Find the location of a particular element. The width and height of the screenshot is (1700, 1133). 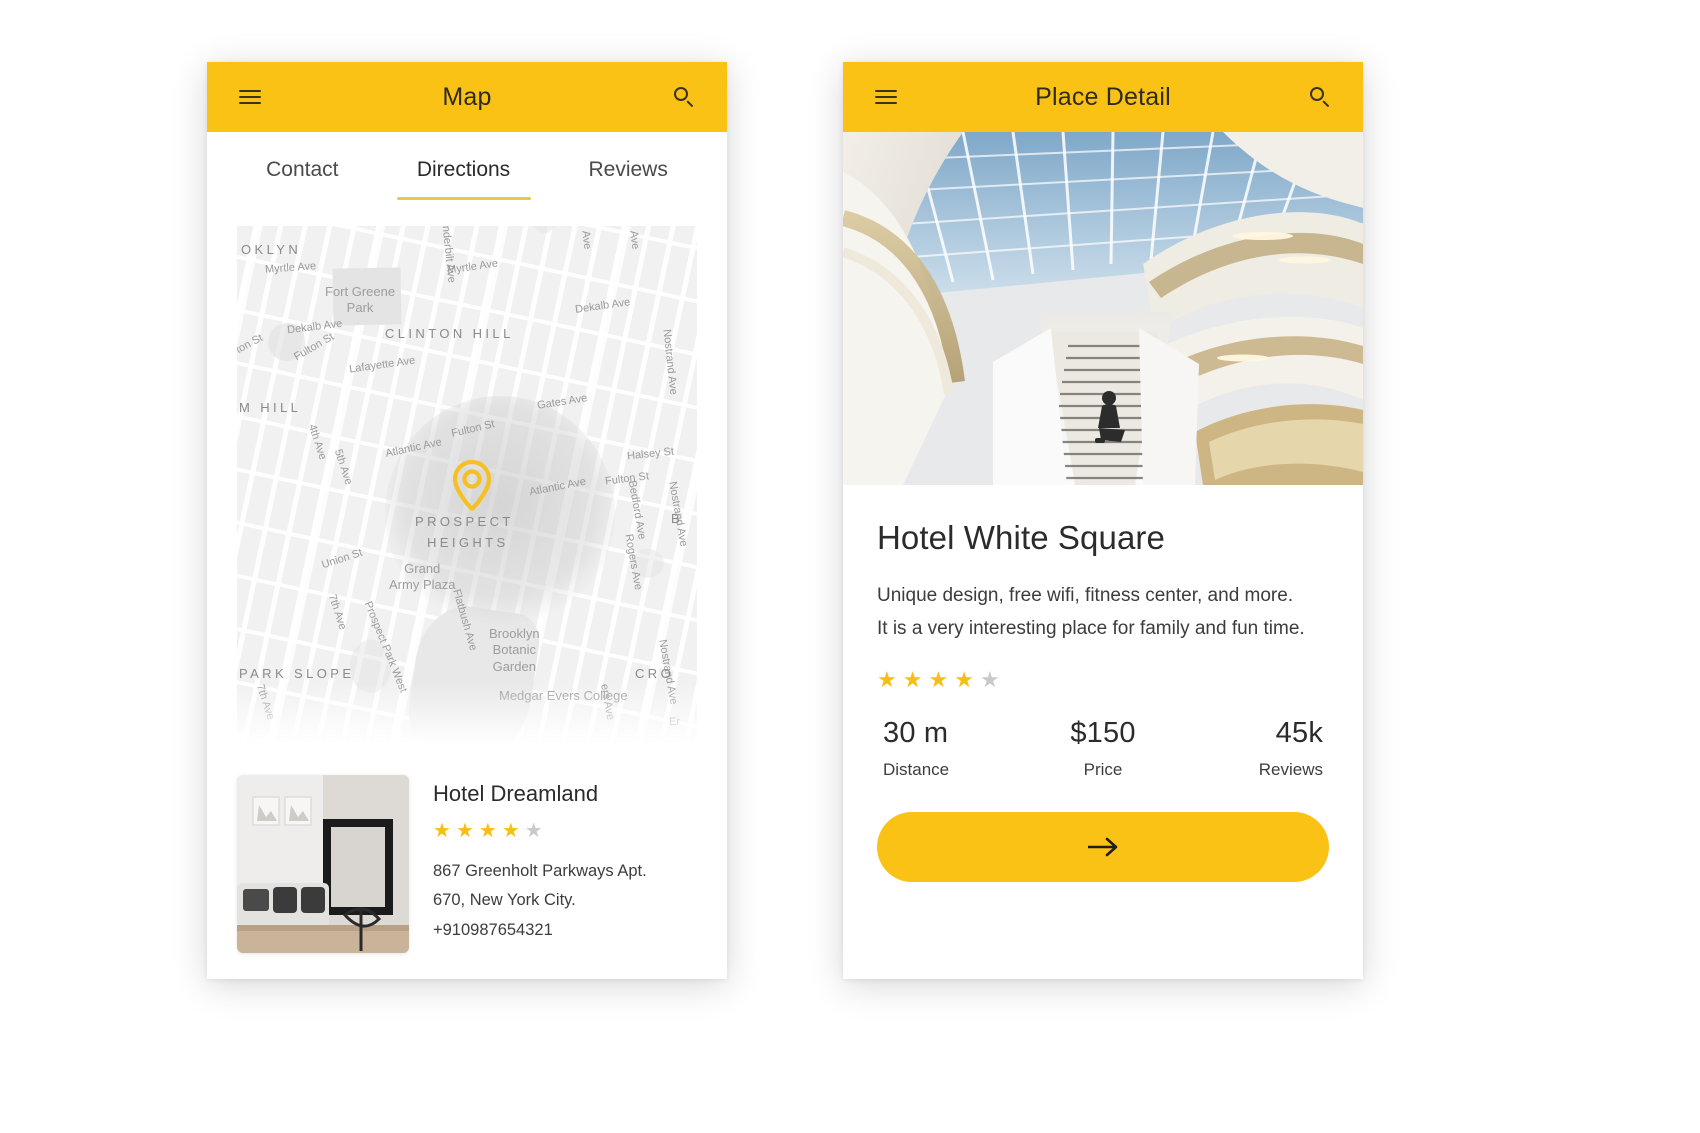

place-title: Hotel White Square is located at coordinates (1021, 537).